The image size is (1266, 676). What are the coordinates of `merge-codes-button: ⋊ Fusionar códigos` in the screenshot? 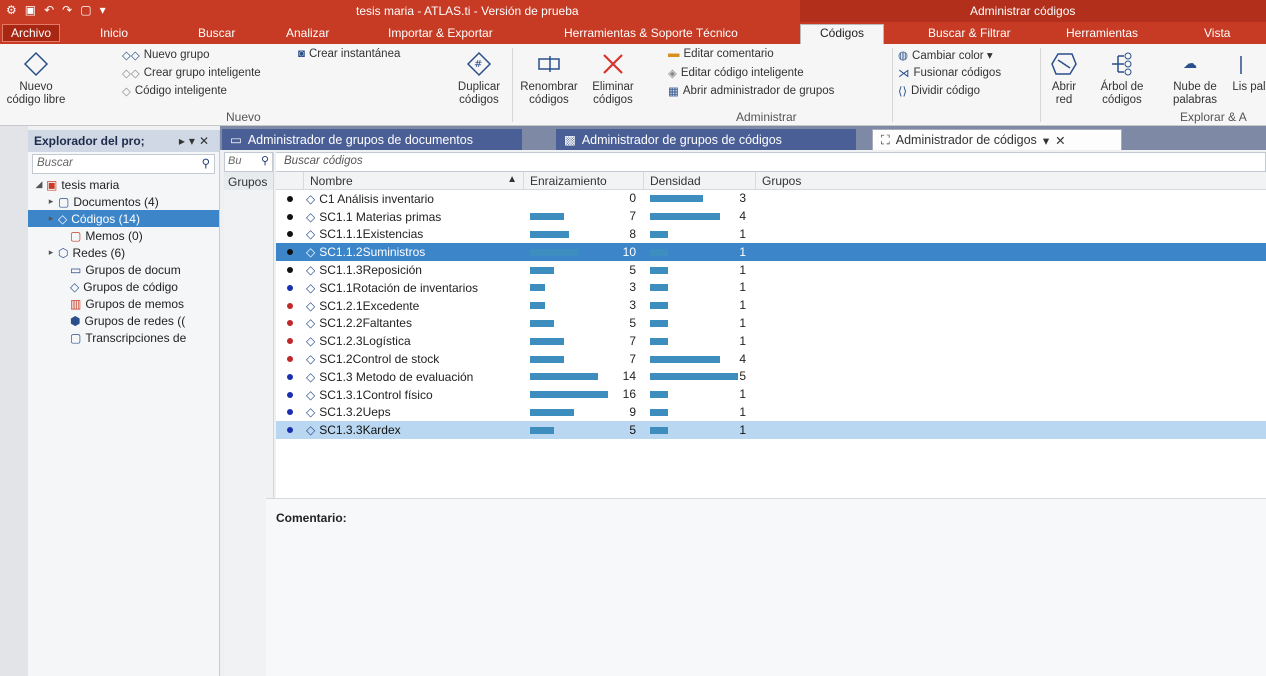 It's located at (949, 73).